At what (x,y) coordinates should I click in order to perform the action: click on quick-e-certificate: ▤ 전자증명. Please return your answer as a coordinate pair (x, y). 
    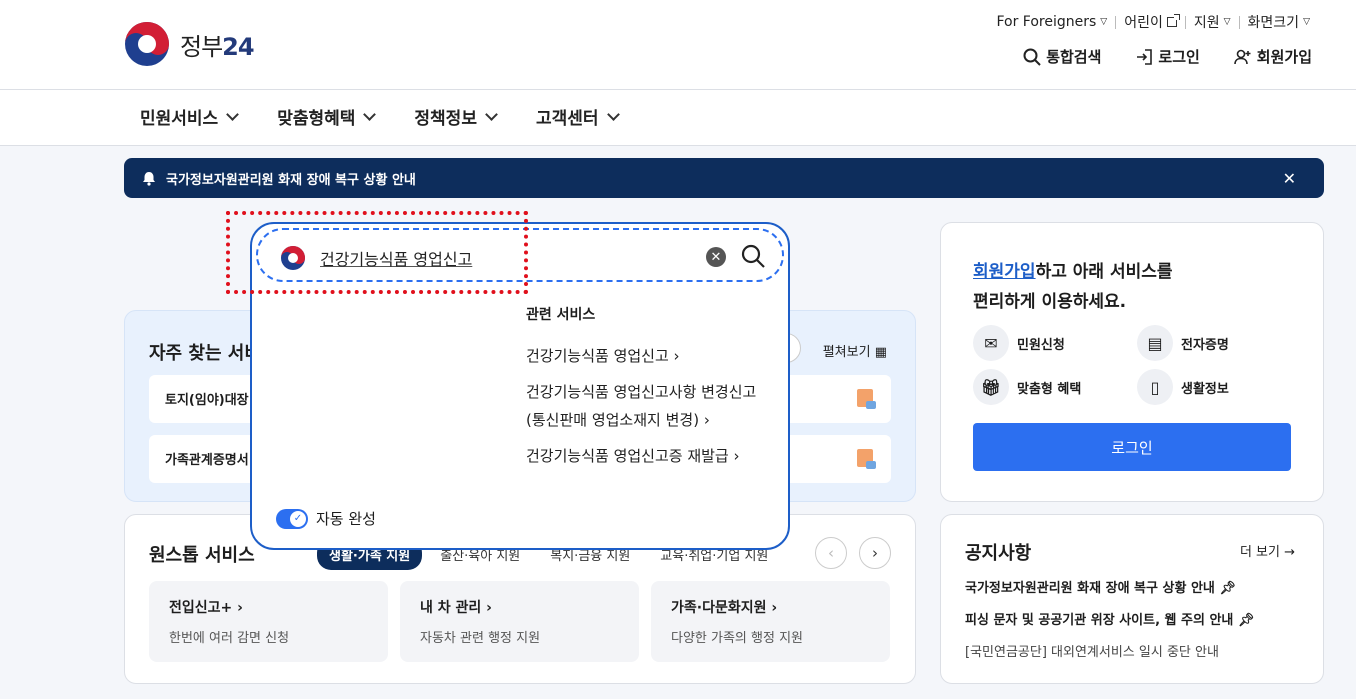
    Looking at the image, I should click on (1183, 343).